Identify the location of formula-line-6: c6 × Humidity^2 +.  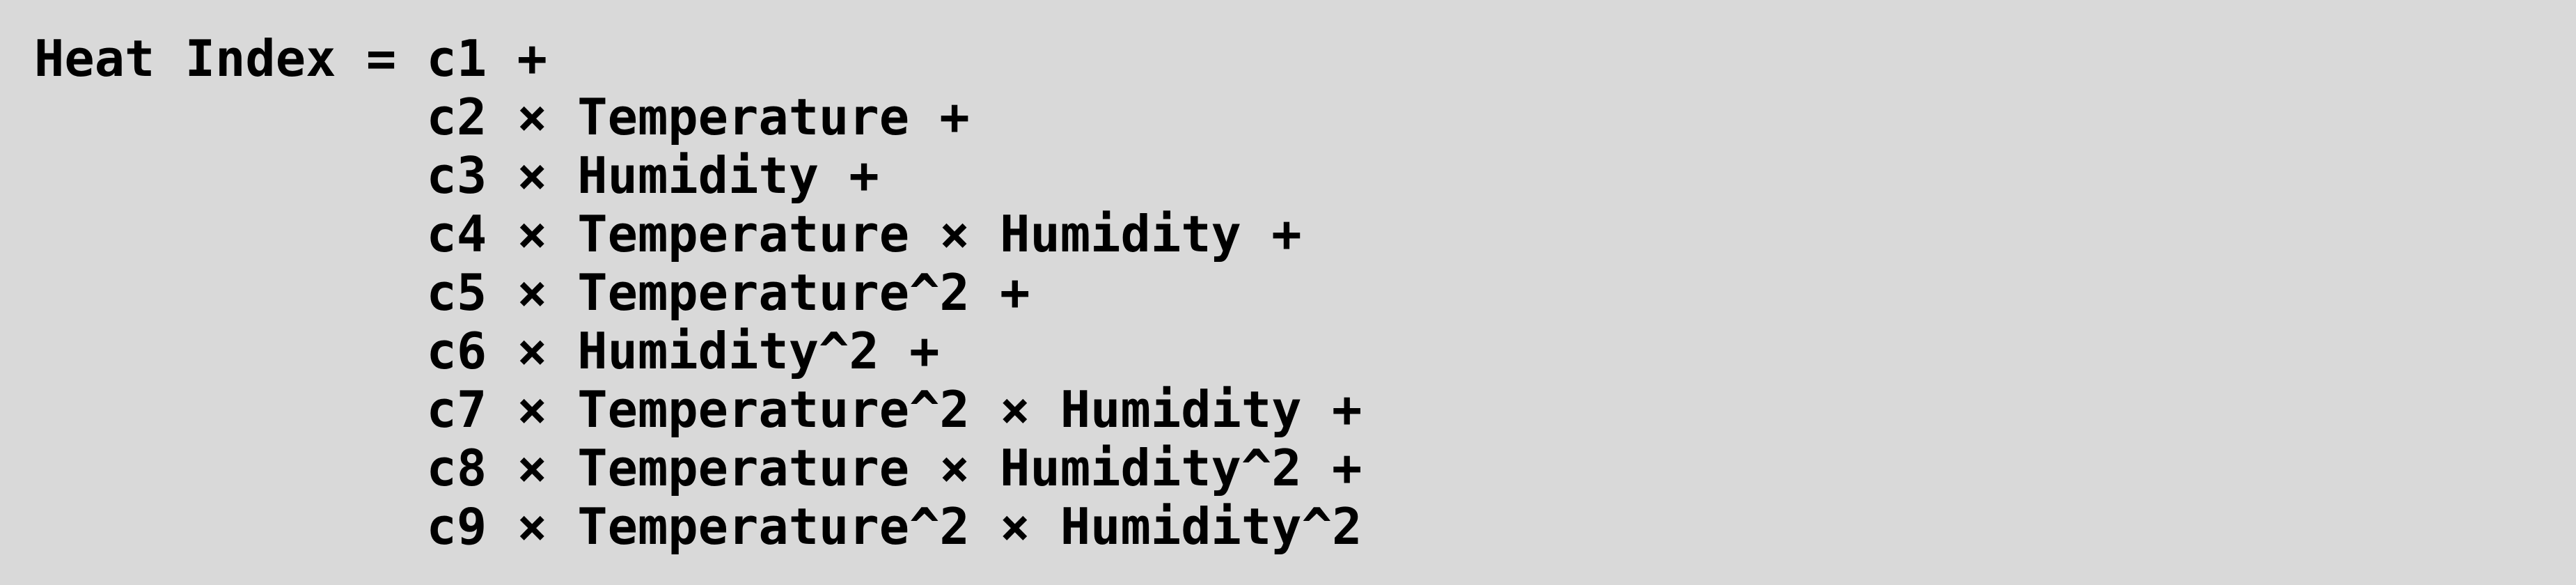
(487, 351).